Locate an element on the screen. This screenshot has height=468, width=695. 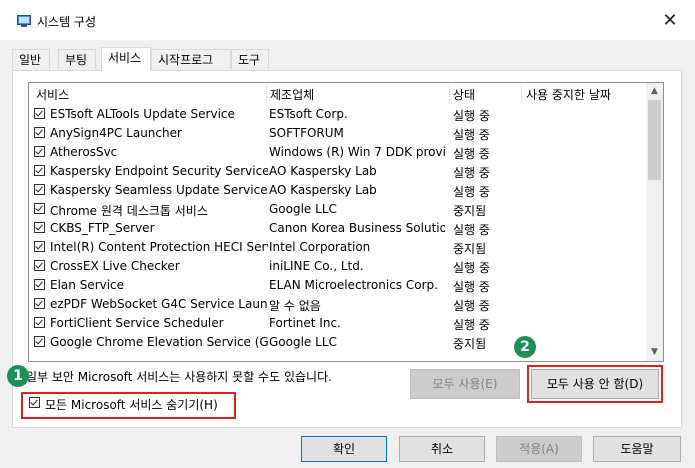
table-row: AnySign4PC Launcher SOFTFORUM 실행 중 is located at coordinates (338, 133).